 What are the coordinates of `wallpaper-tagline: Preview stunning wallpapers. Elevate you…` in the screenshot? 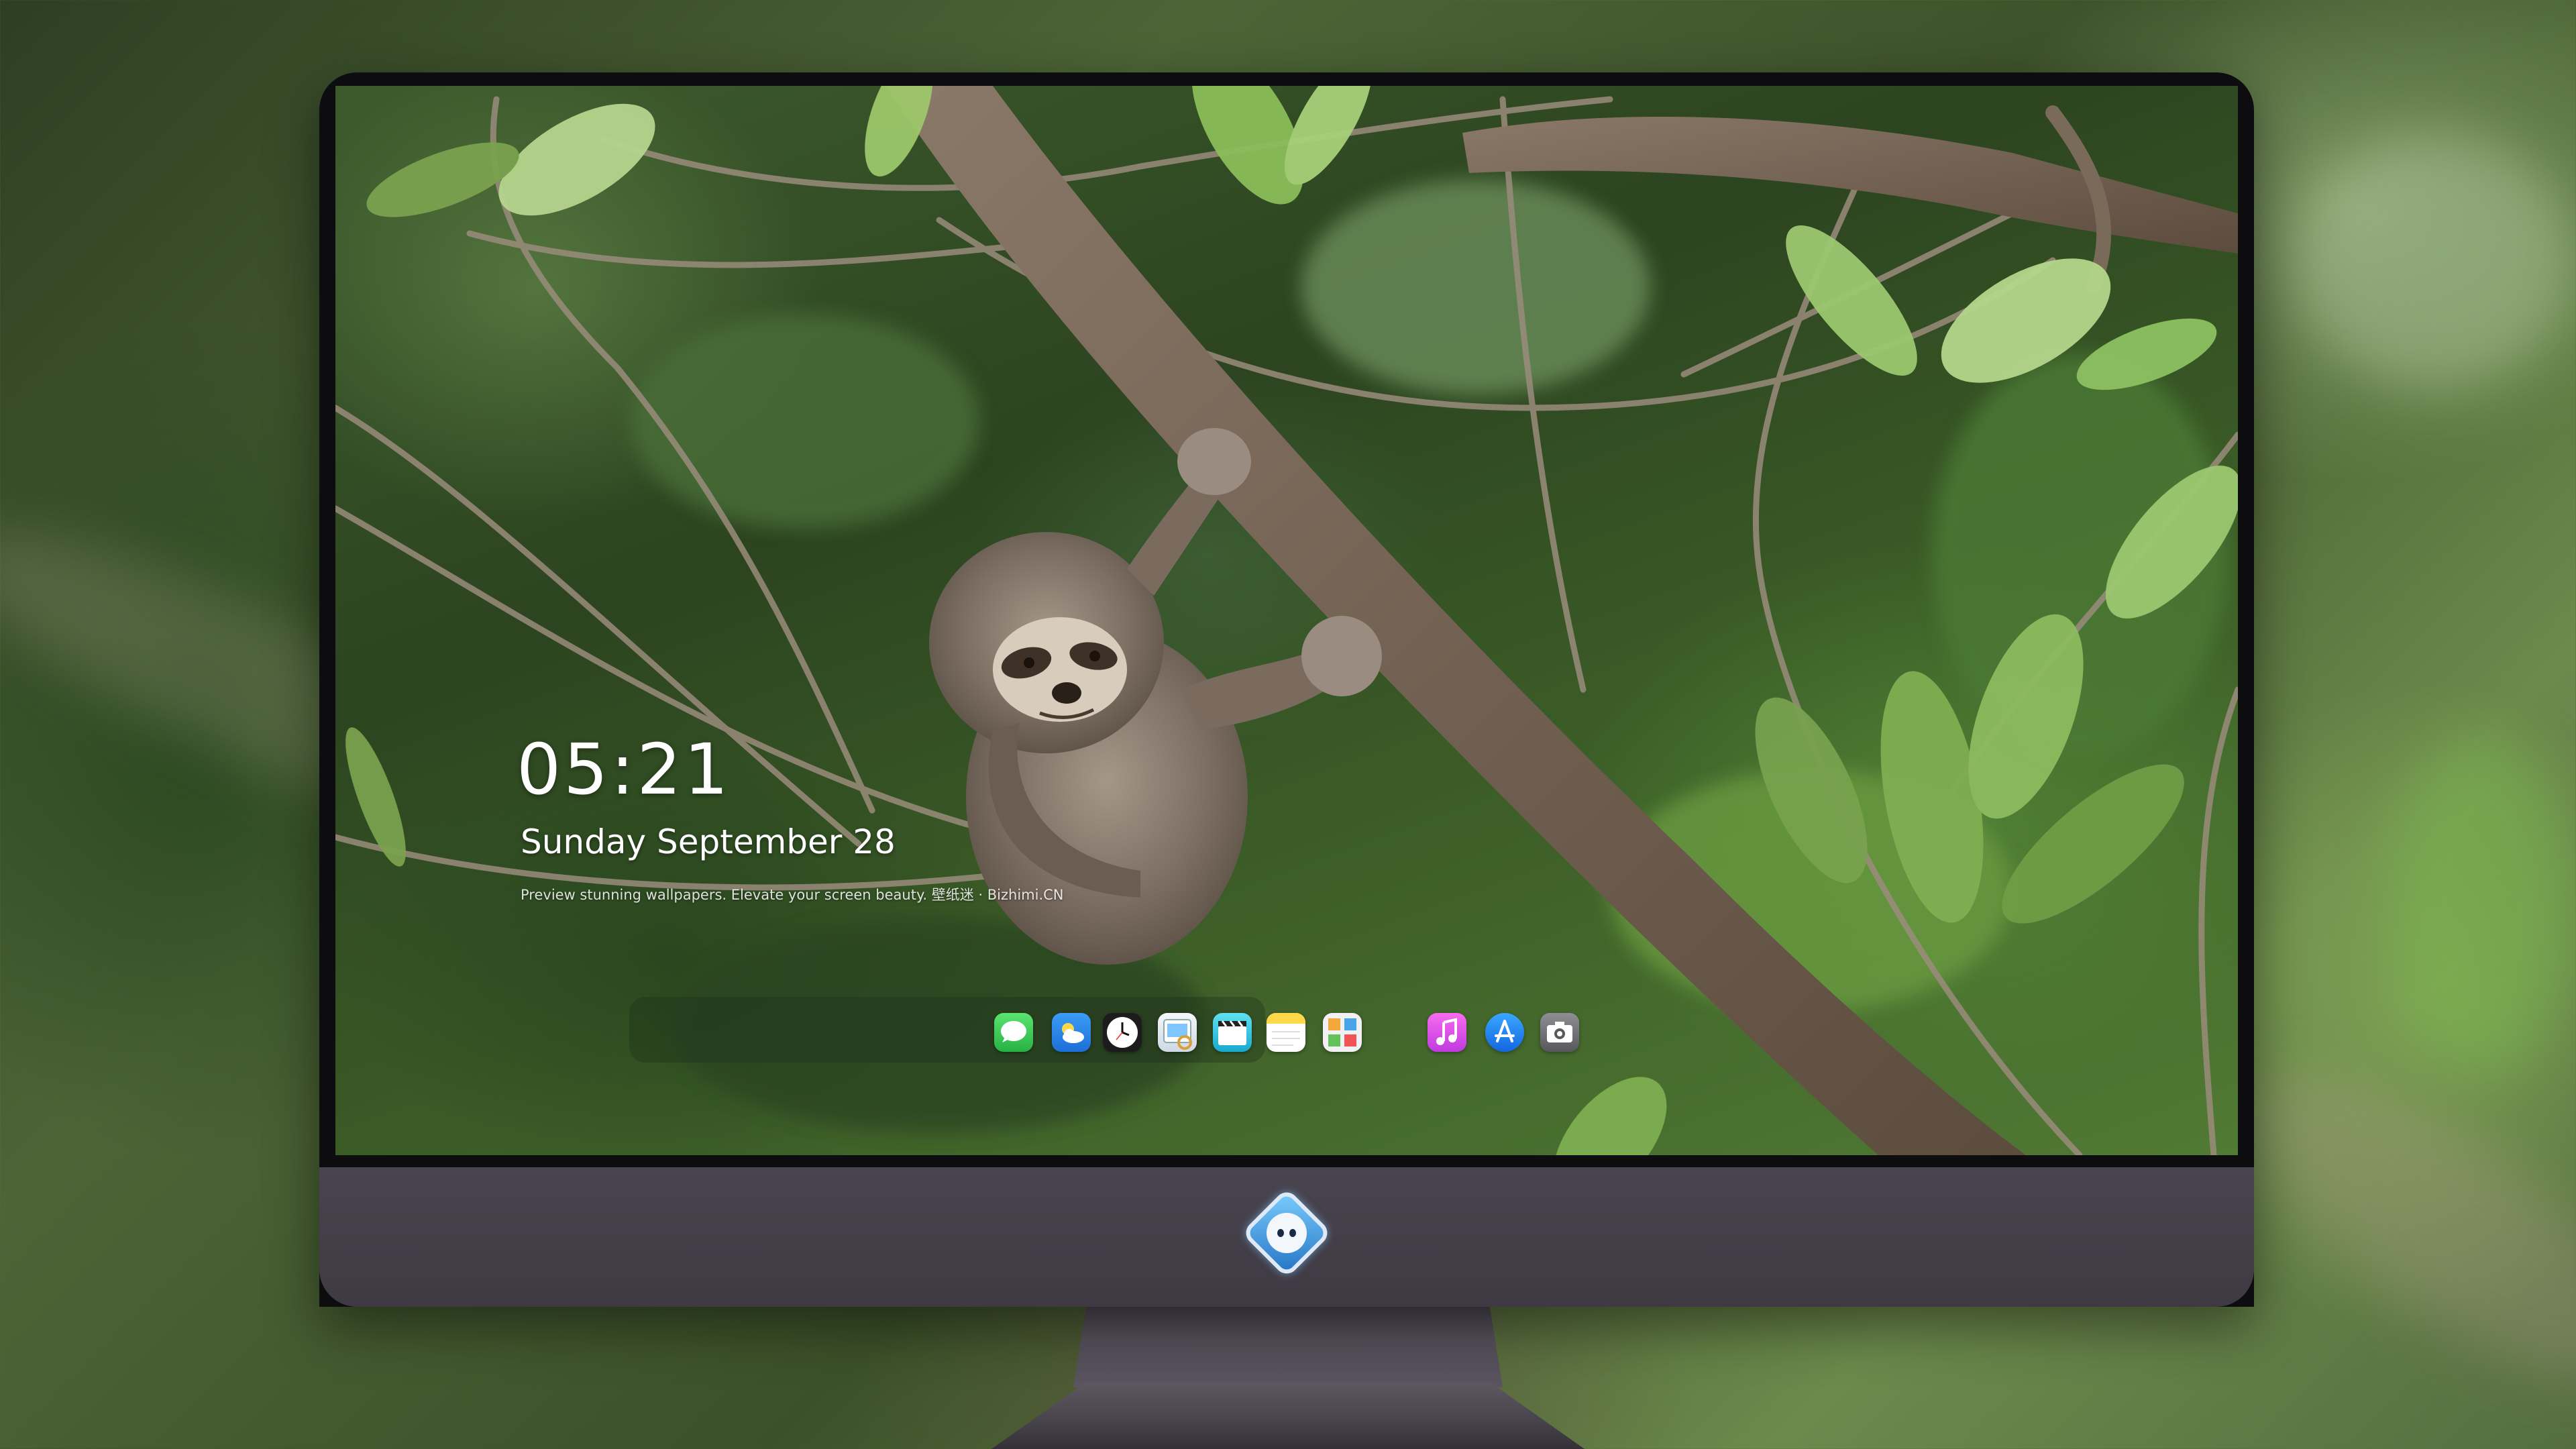 It's located at (792, 895).